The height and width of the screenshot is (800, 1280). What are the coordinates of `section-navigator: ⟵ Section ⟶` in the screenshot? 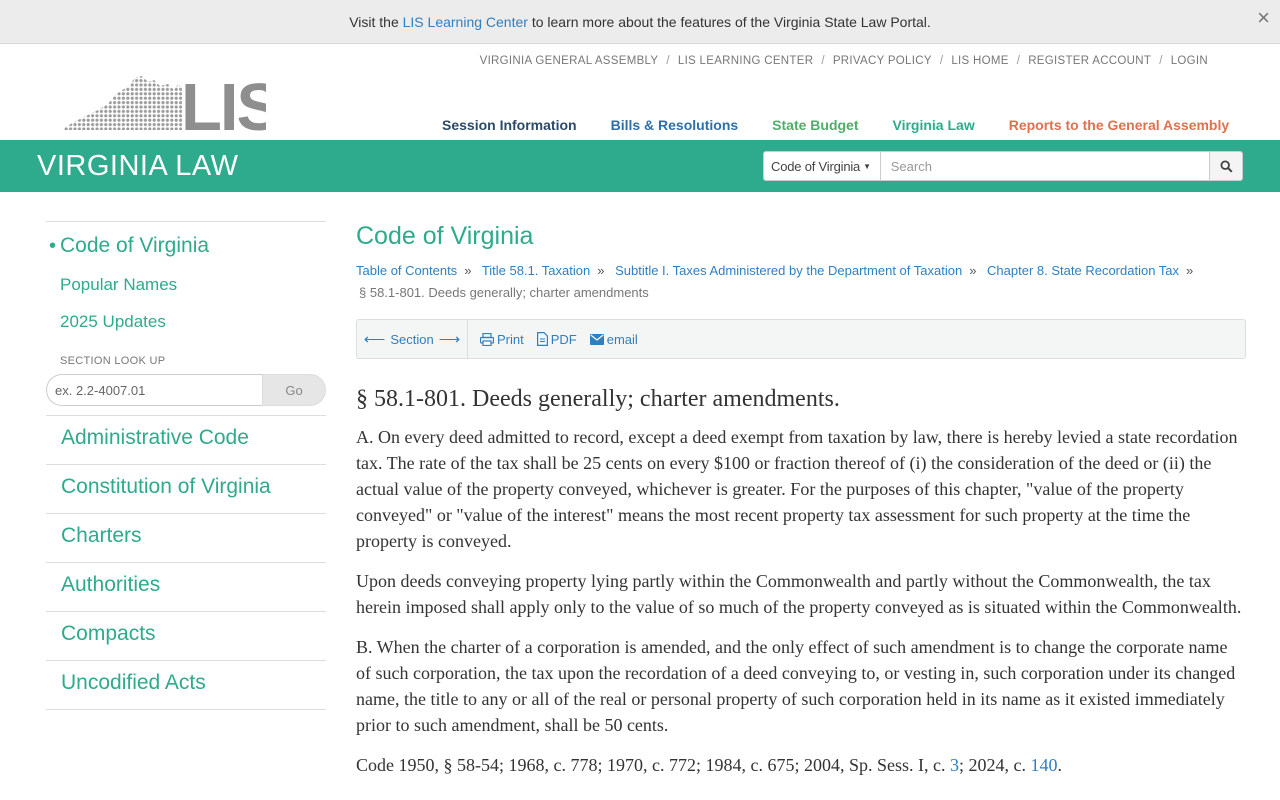 It's located at (412, 339).